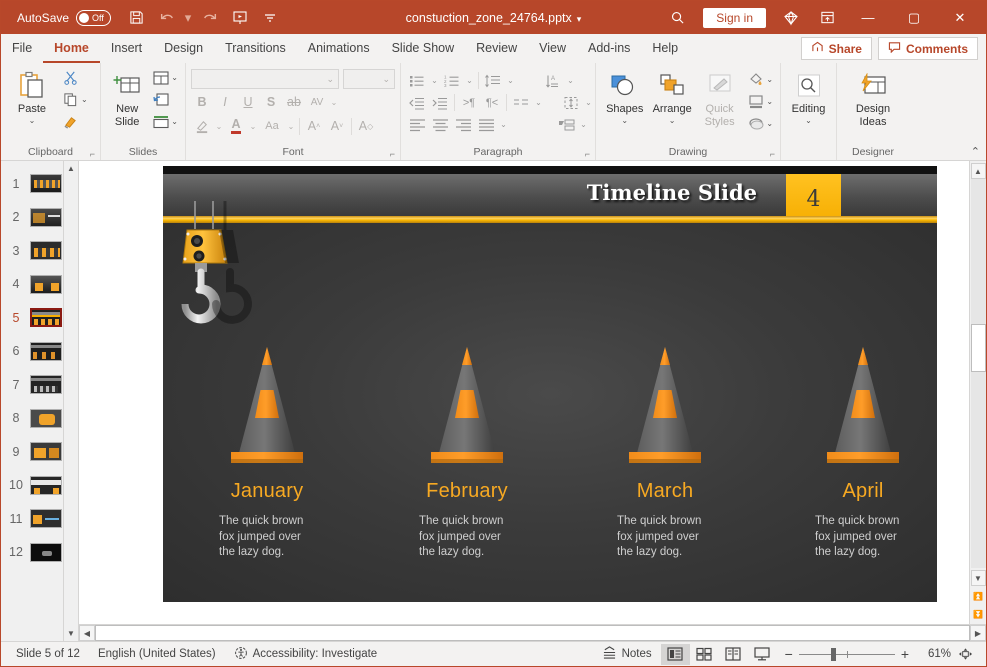  What do you see at coordinates (769, 79) in the screenshot?
I see `shape-fill-dropdown-icon: ⌄` at bounding box center [769, 79].